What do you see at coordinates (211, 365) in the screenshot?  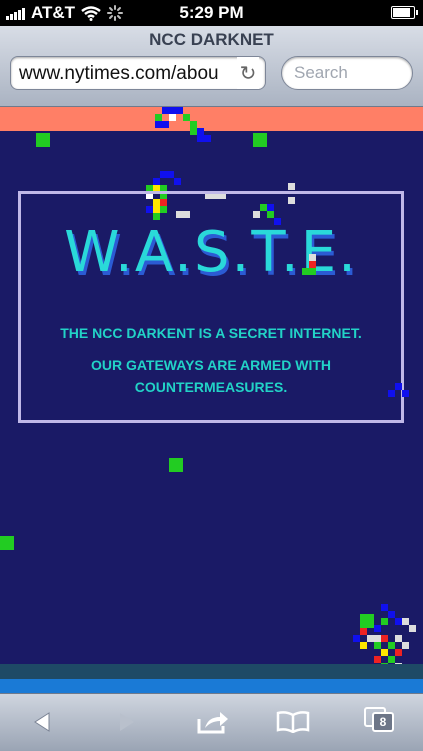 I see `gateways-text-line1: OUR GATEWAYS ARE ARMED WITH` at bounding box center [211, 365].